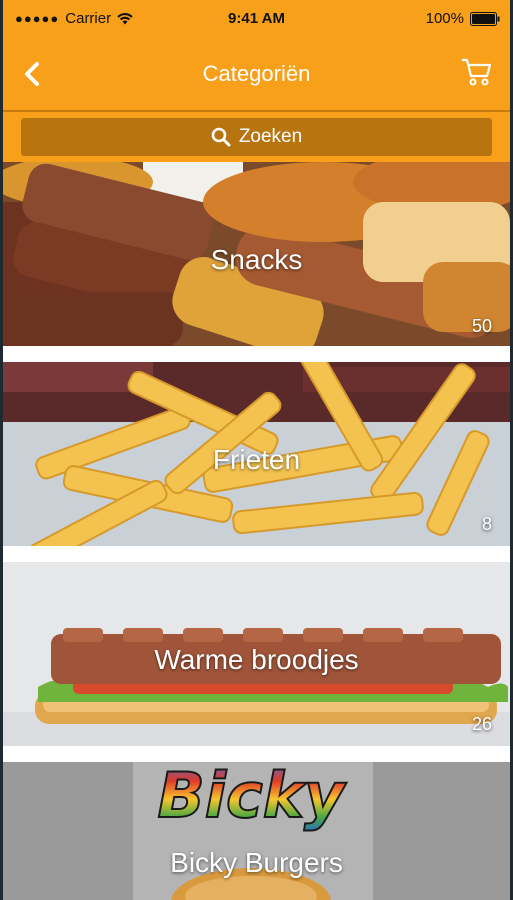 The image size is (513, 900). I want to click on page-title: Categoriën, so click(256, 73).